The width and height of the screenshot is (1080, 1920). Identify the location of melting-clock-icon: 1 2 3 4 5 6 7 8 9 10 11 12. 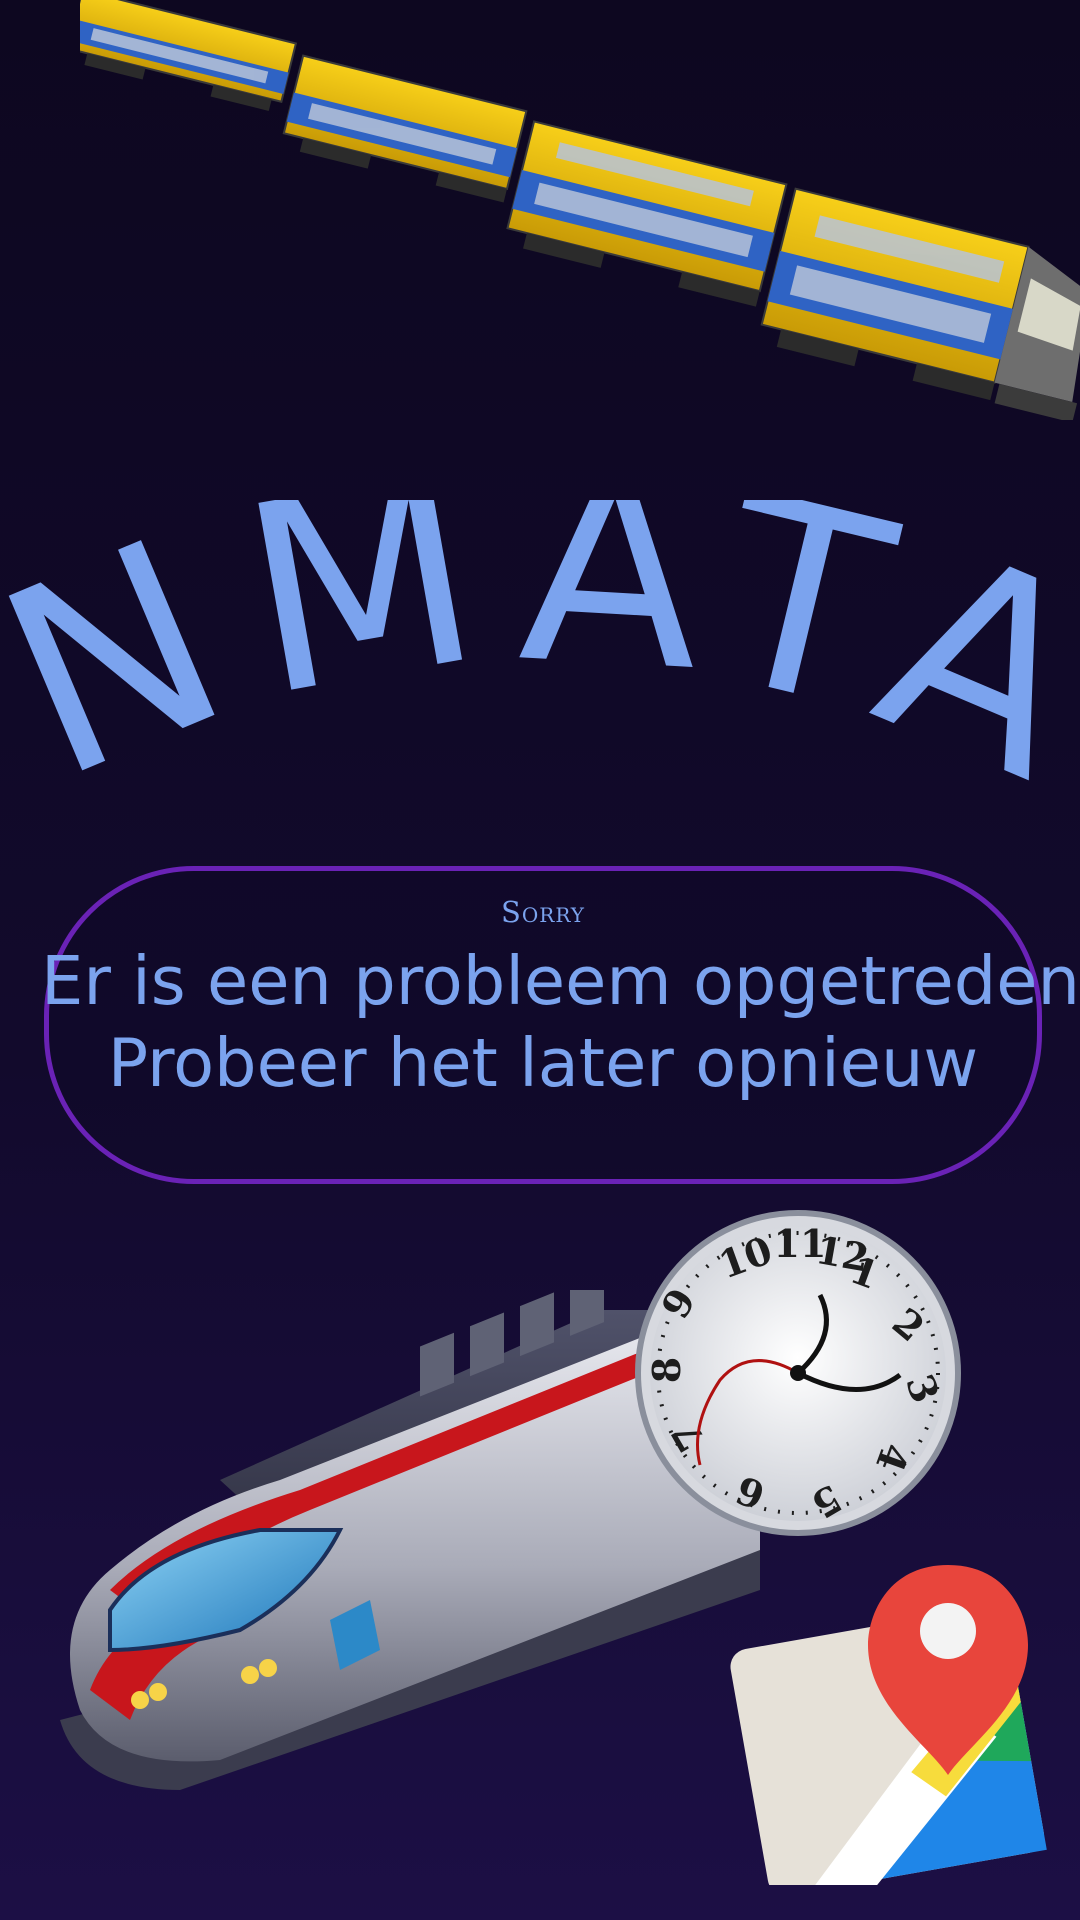
(798, 1373).